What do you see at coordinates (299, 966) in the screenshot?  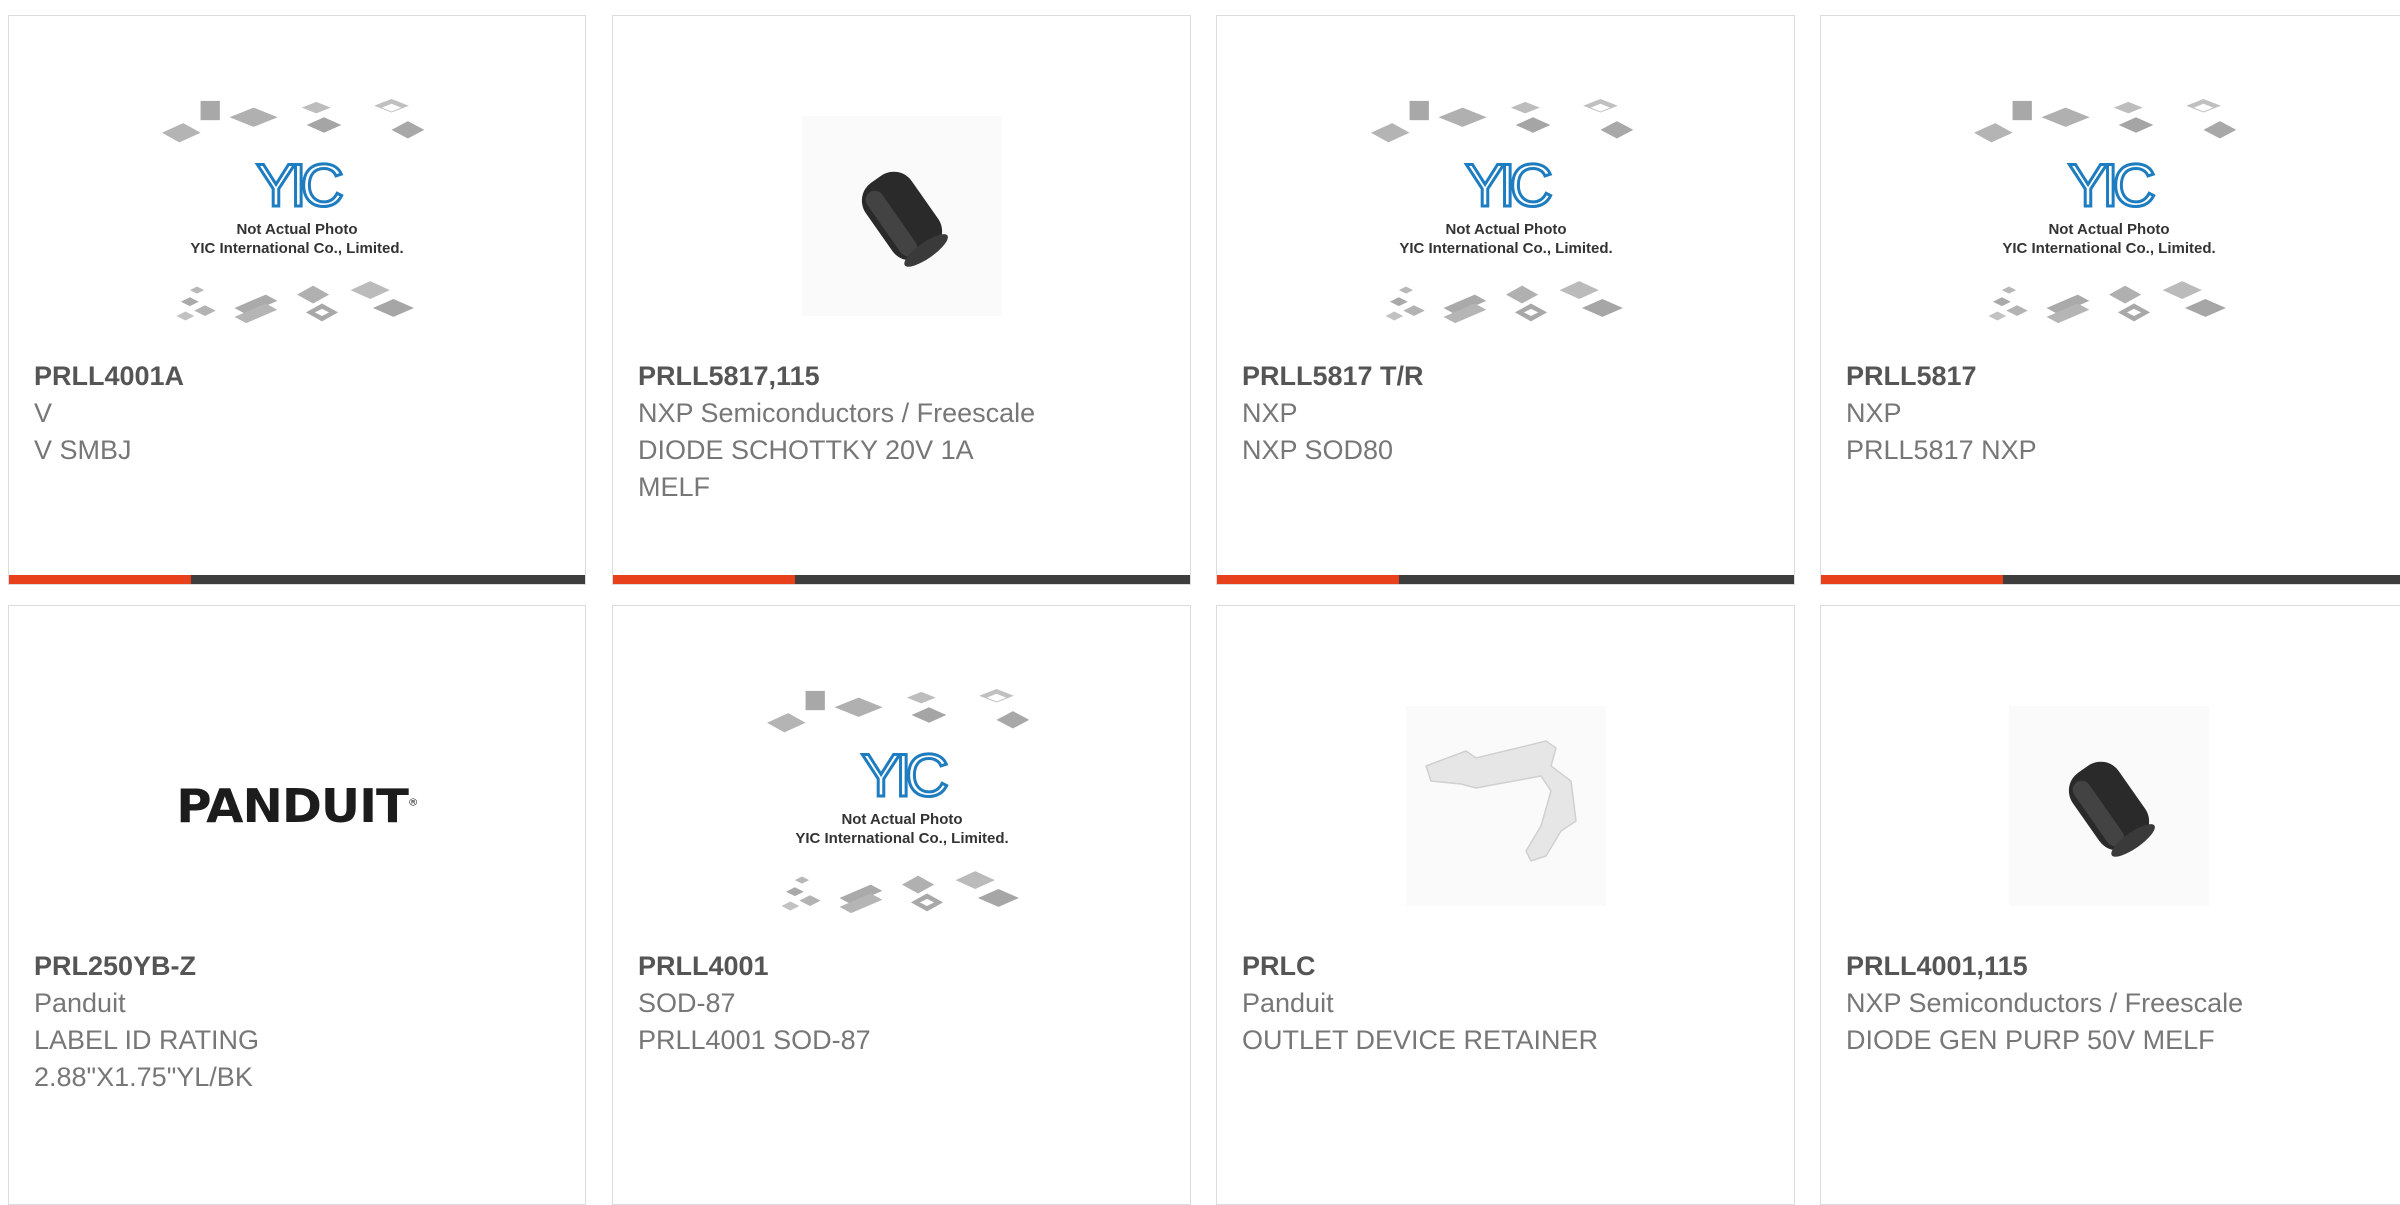 I see `part-number: PRL250YB-Z` at bounding box center [299, 966].